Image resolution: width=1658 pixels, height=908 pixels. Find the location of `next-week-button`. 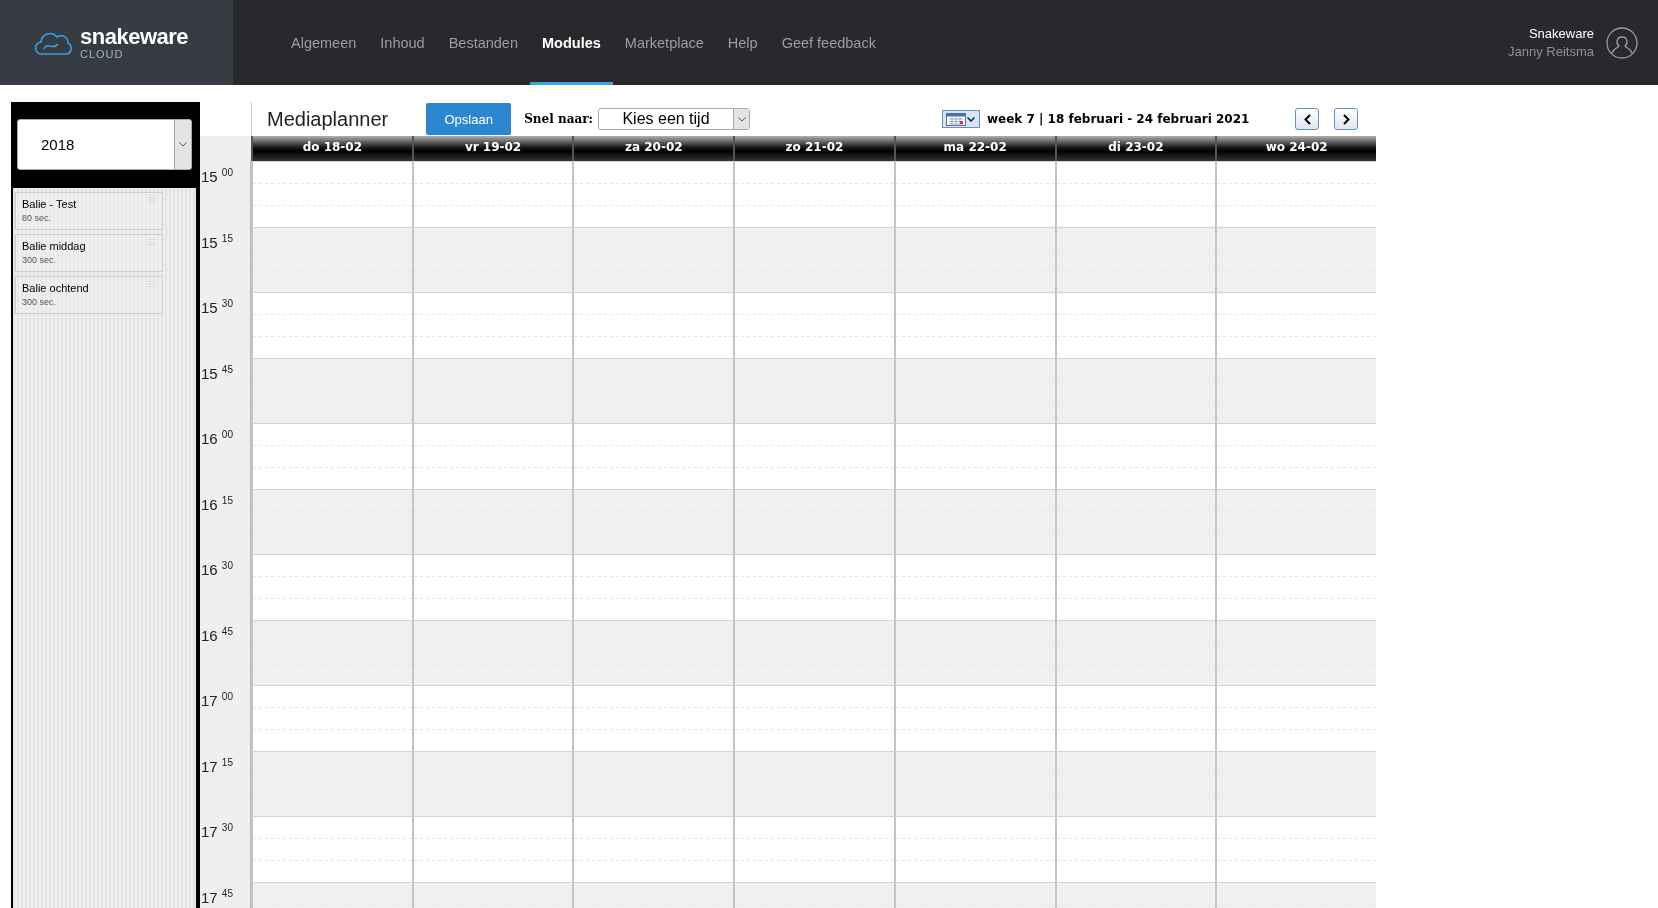

next-week-button is located at coordinates (1346, 119).